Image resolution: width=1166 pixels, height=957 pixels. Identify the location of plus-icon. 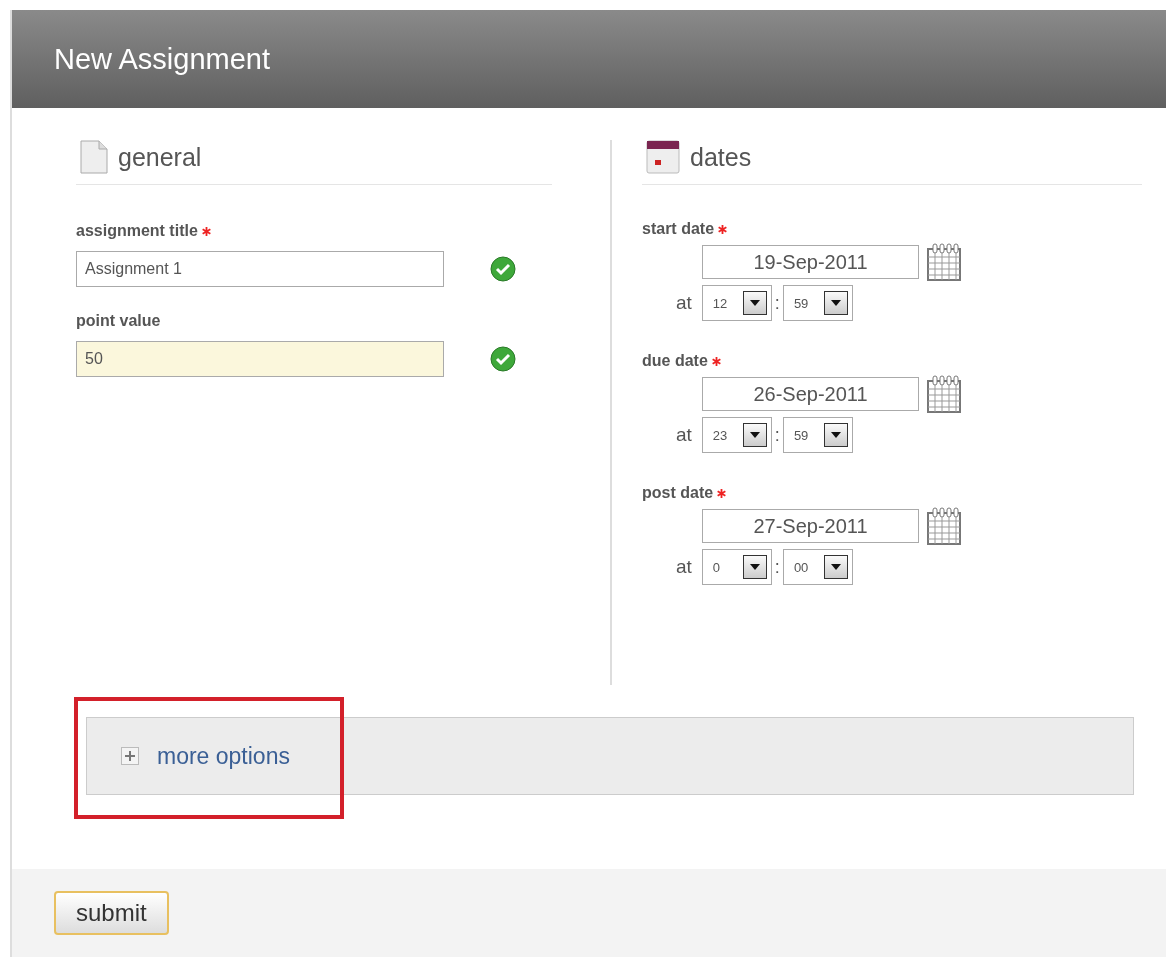
(130, 756).